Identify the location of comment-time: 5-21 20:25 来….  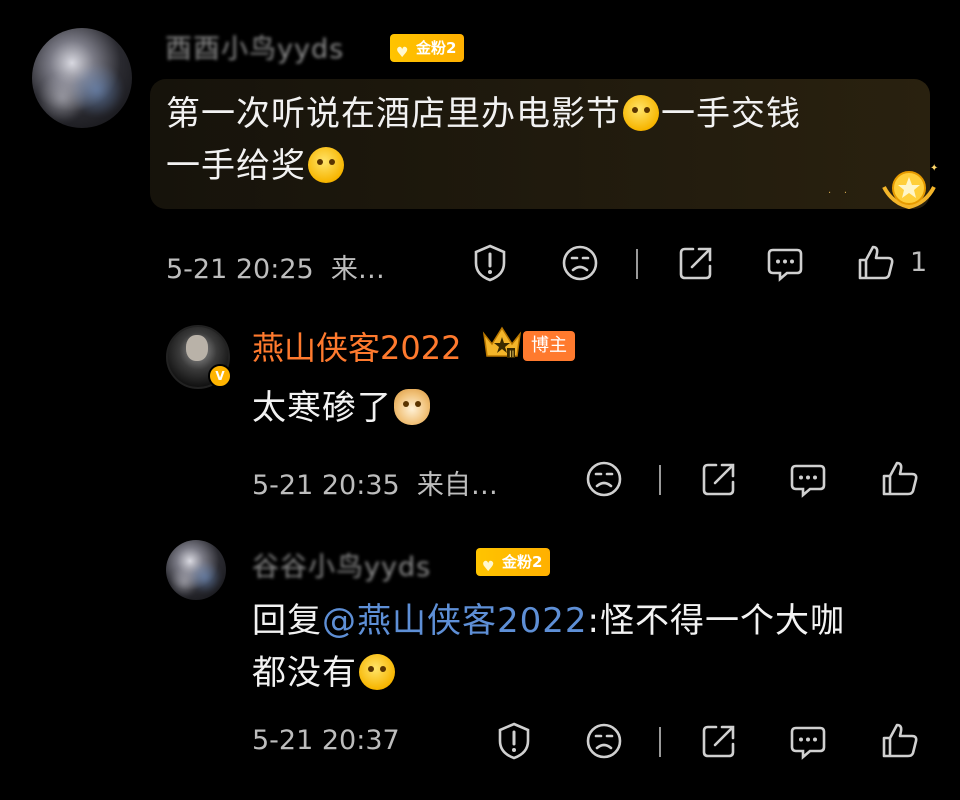
(275, 269).